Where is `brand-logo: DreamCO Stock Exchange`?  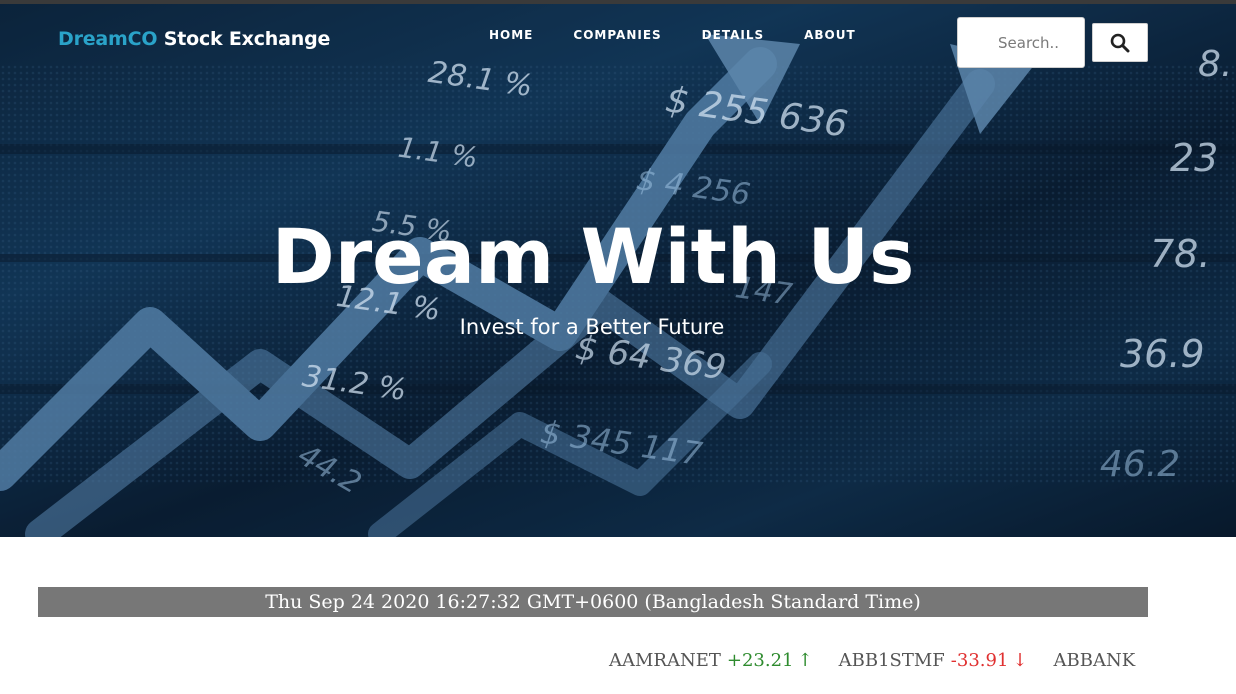
brand-logo: DreamCO Stock Exchange is located at coordinates (194, 39).